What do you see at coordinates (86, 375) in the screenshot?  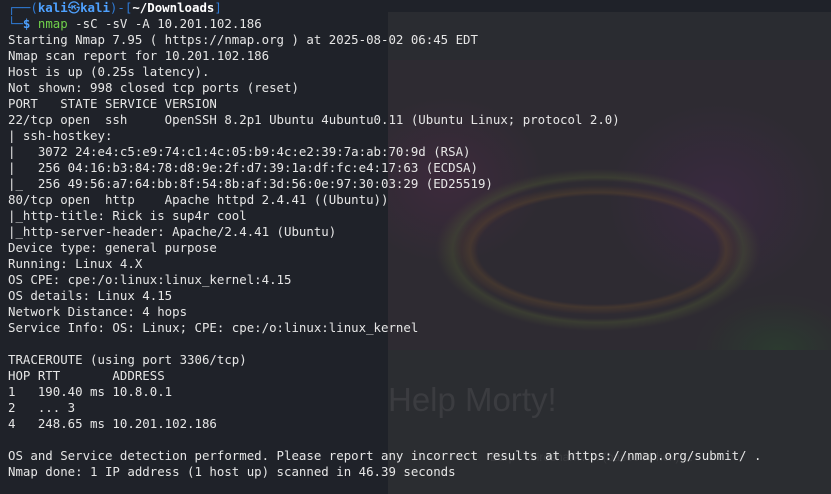 I see `output-line: HOP RTT ADDRESS` at bounding box center [86, 375].